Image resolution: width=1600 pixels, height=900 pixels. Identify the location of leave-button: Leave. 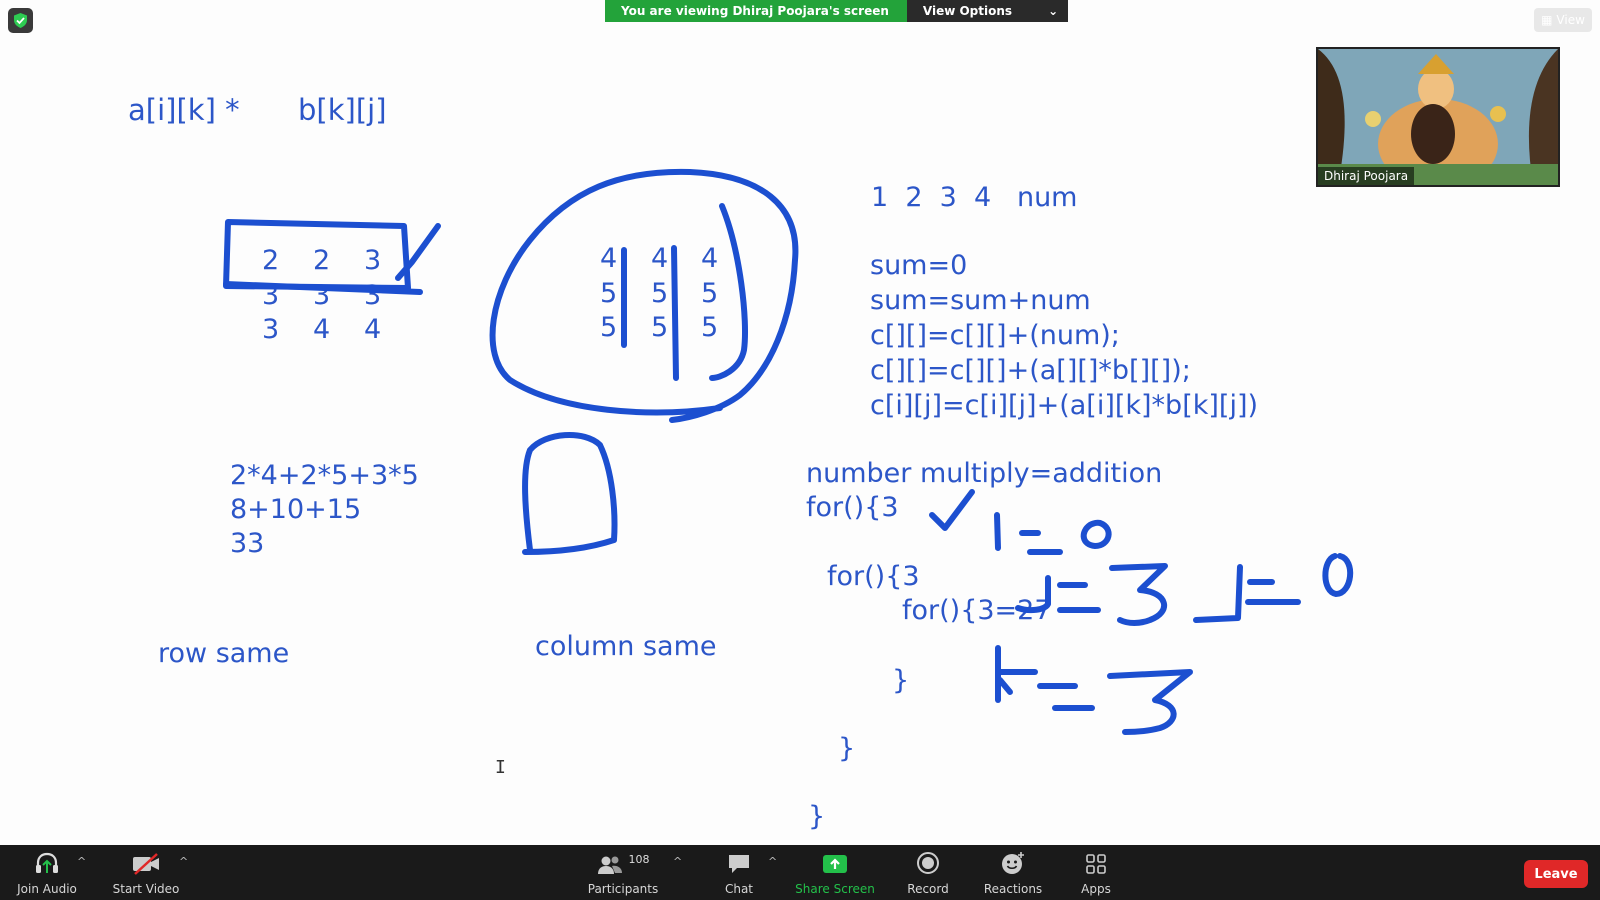
(1556, 874).